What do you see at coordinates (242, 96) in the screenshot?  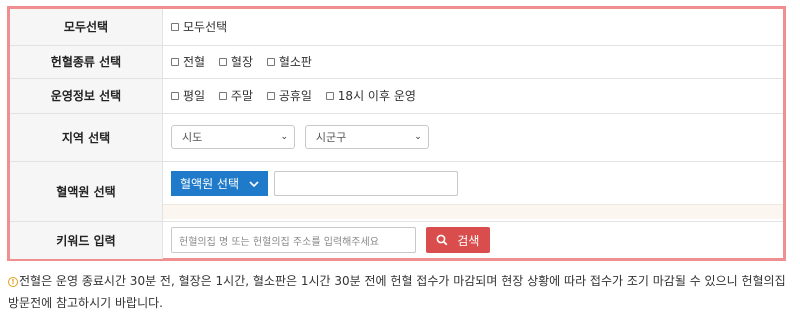 I see `checkbox-label: 주말` at bounding box center [242, 96].